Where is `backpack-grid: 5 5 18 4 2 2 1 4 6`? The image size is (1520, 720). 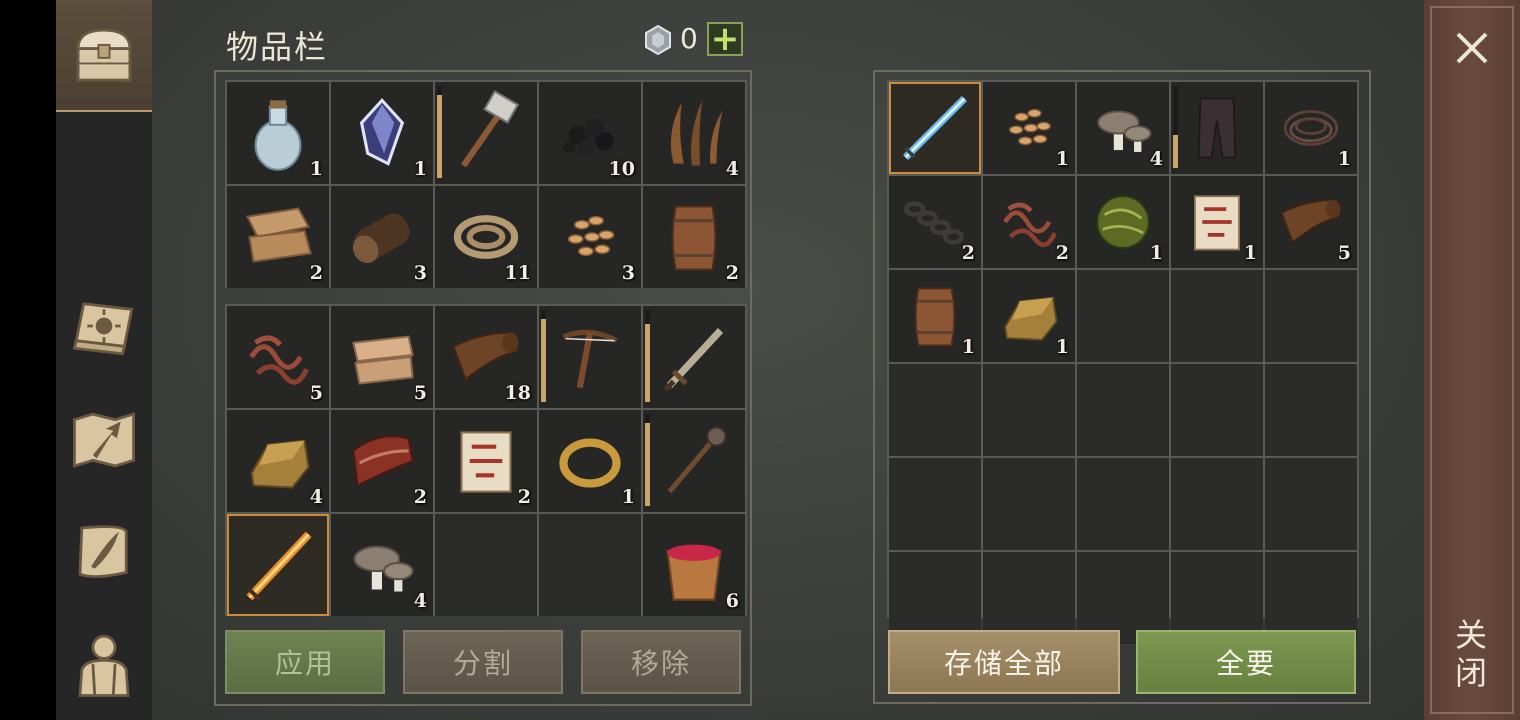 backpack-grid: 5 5 18 4 2 2 1 4 6 is located at coordinates (486, 460).